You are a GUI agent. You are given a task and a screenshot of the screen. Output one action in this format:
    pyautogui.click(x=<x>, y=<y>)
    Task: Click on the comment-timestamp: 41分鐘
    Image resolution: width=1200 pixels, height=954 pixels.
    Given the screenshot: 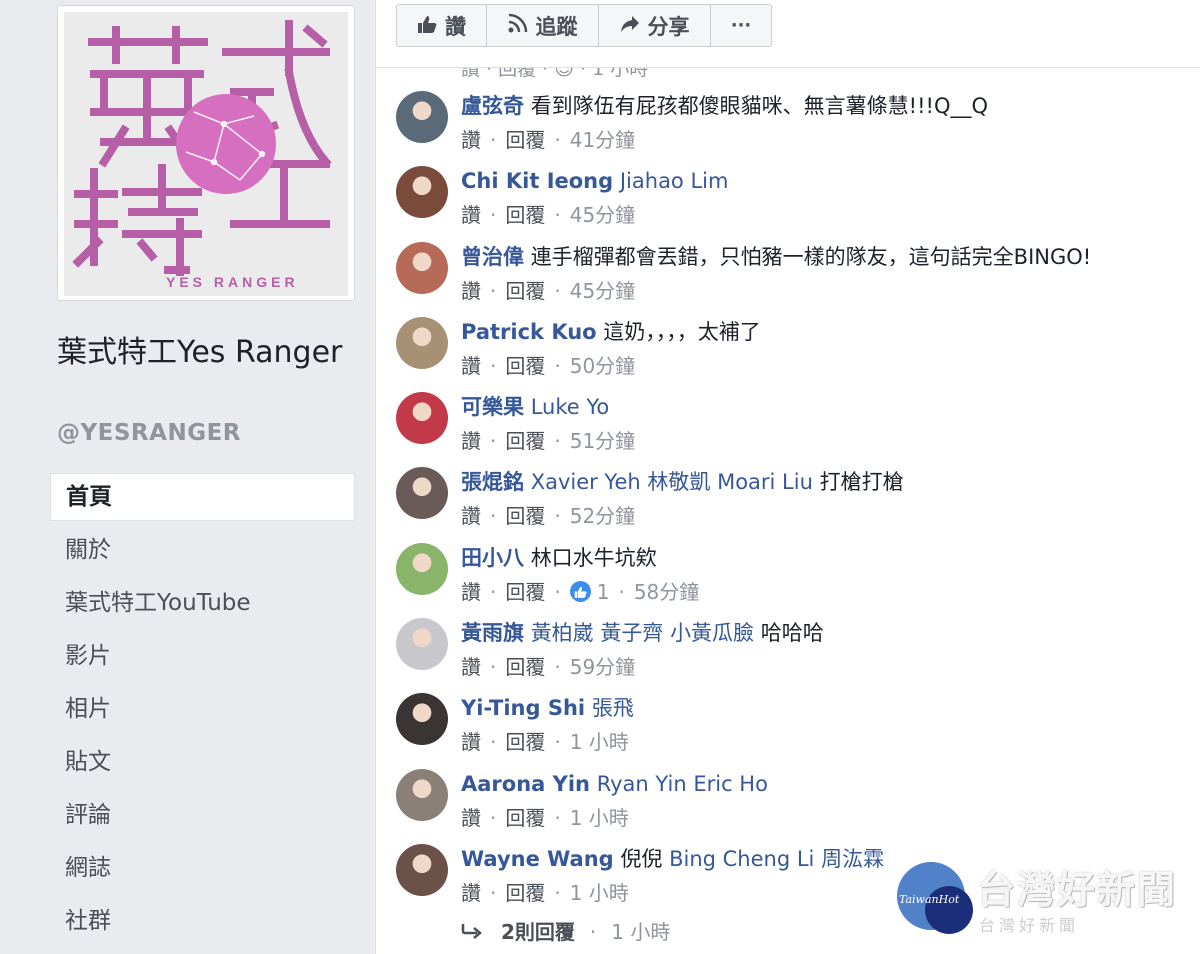 What is the action you would take?
    pyautogui.click(x=602, y=140)
    